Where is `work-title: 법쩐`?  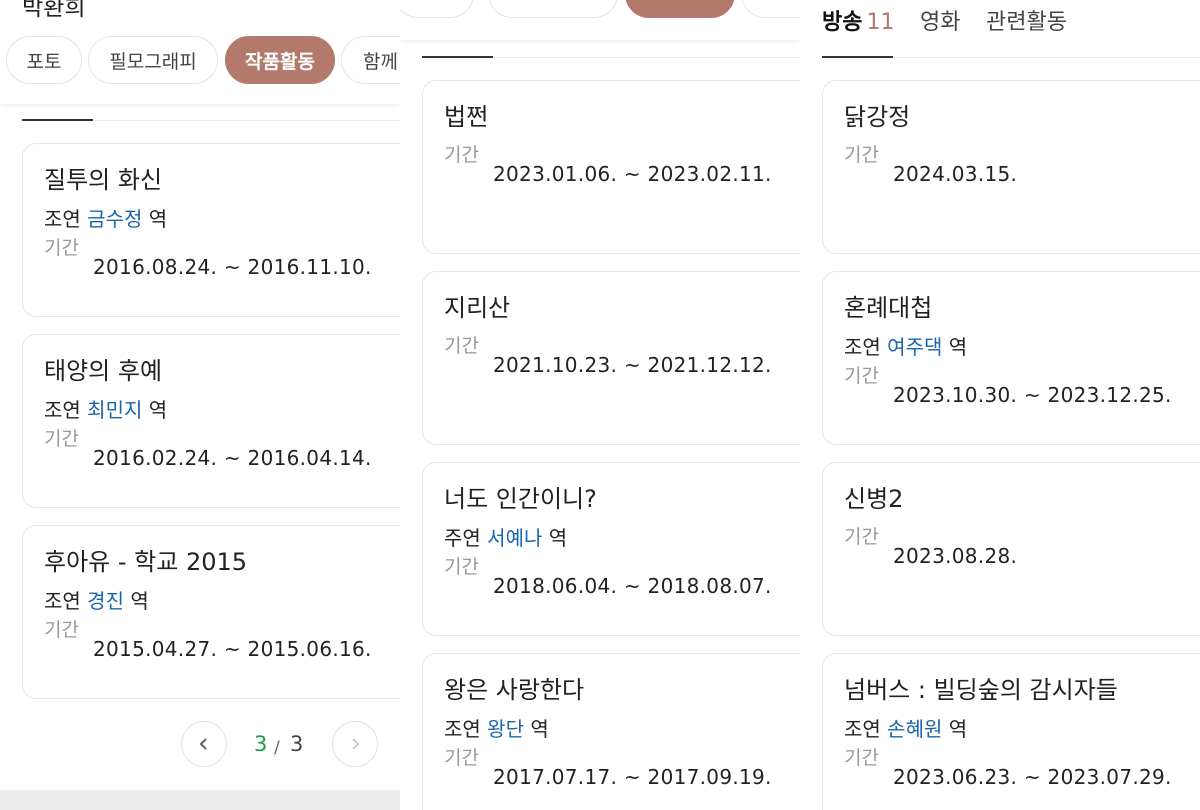
work-title: 법쩐 is located at coordinates (466, 117).